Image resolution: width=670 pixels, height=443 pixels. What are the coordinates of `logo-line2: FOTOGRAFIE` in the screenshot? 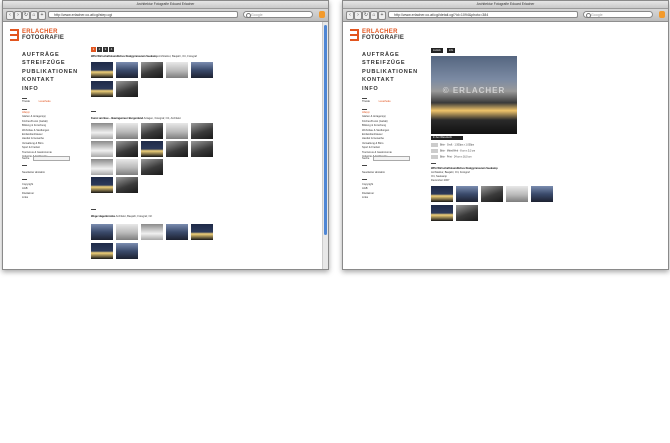 It's located at (43, 38).